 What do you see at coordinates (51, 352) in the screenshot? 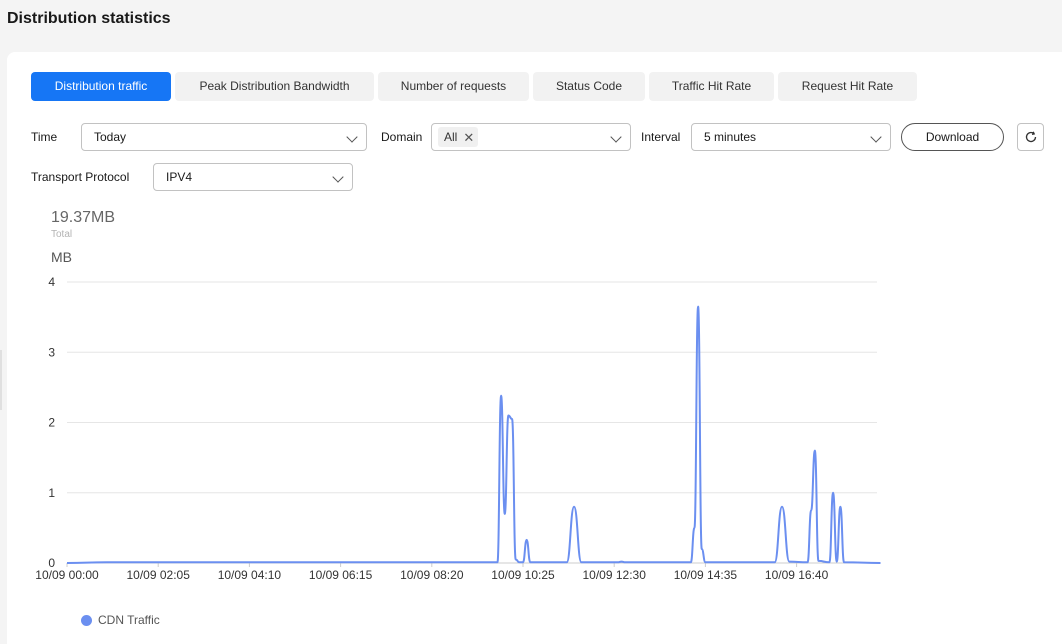
I see `y-tick-label: 3` at bounding box center [51, 352].